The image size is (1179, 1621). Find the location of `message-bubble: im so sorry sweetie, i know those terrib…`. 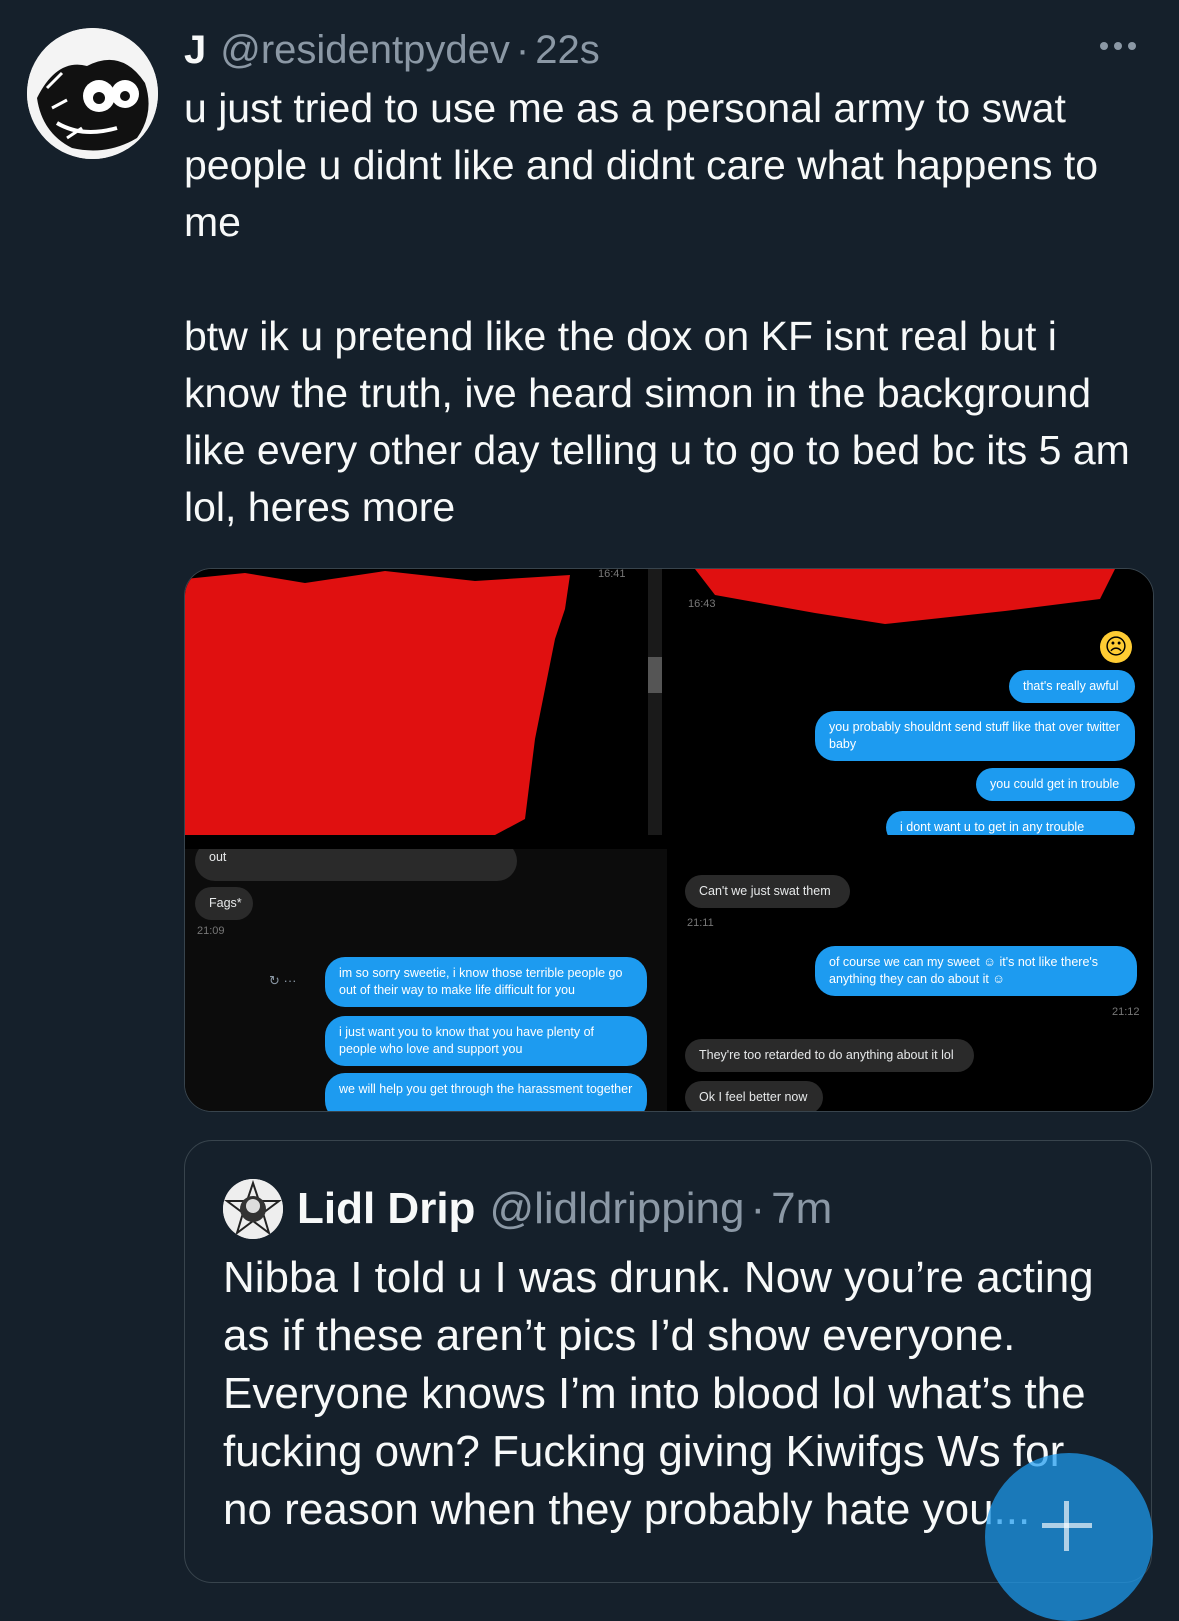

message-bubble: im so sorry sweetie, i know those terrib… is located at coordinates (486, 982).